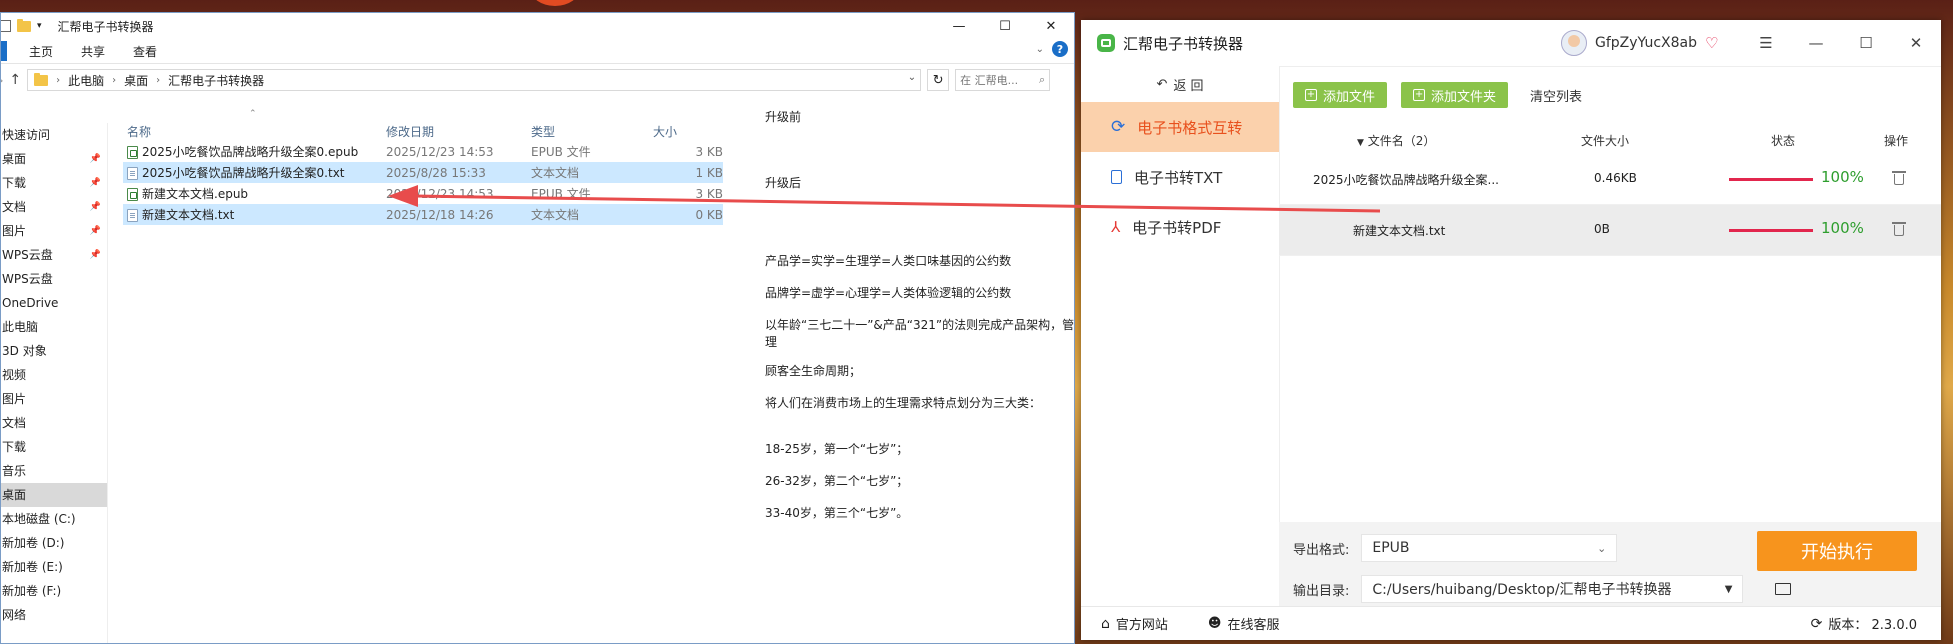 Image resolution: width=1953 pixels, height=644 pixels. Describe the element at coordinates (2, 80) in the screenshot. I see `back-arrow-icon: ›` at that location.